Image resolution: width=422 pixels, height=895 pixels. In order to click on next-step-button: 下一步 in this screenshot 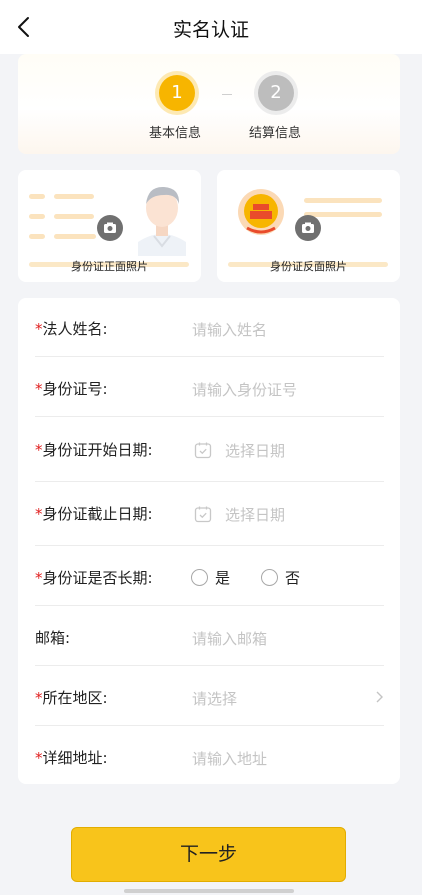, I will do `click(208, 854)`.